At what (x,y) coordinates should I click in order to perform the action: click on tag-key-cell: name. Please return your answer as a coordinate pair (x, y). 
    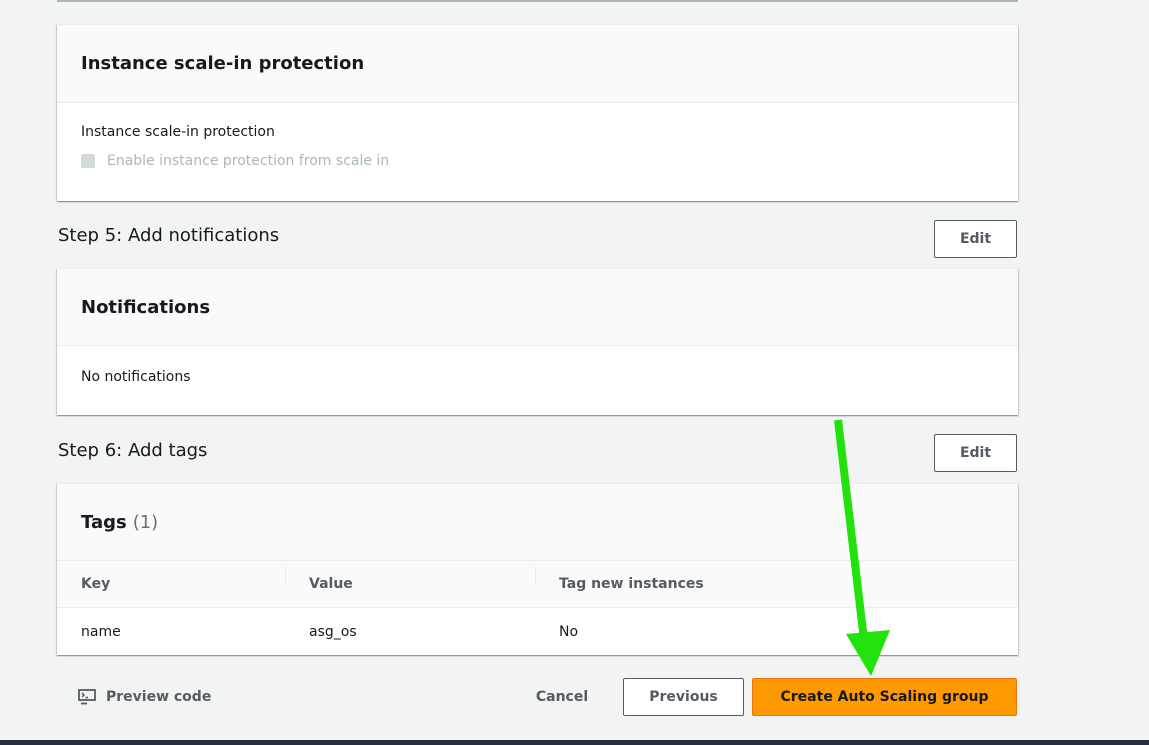
    Looking at the image, I should click on (101, 632).